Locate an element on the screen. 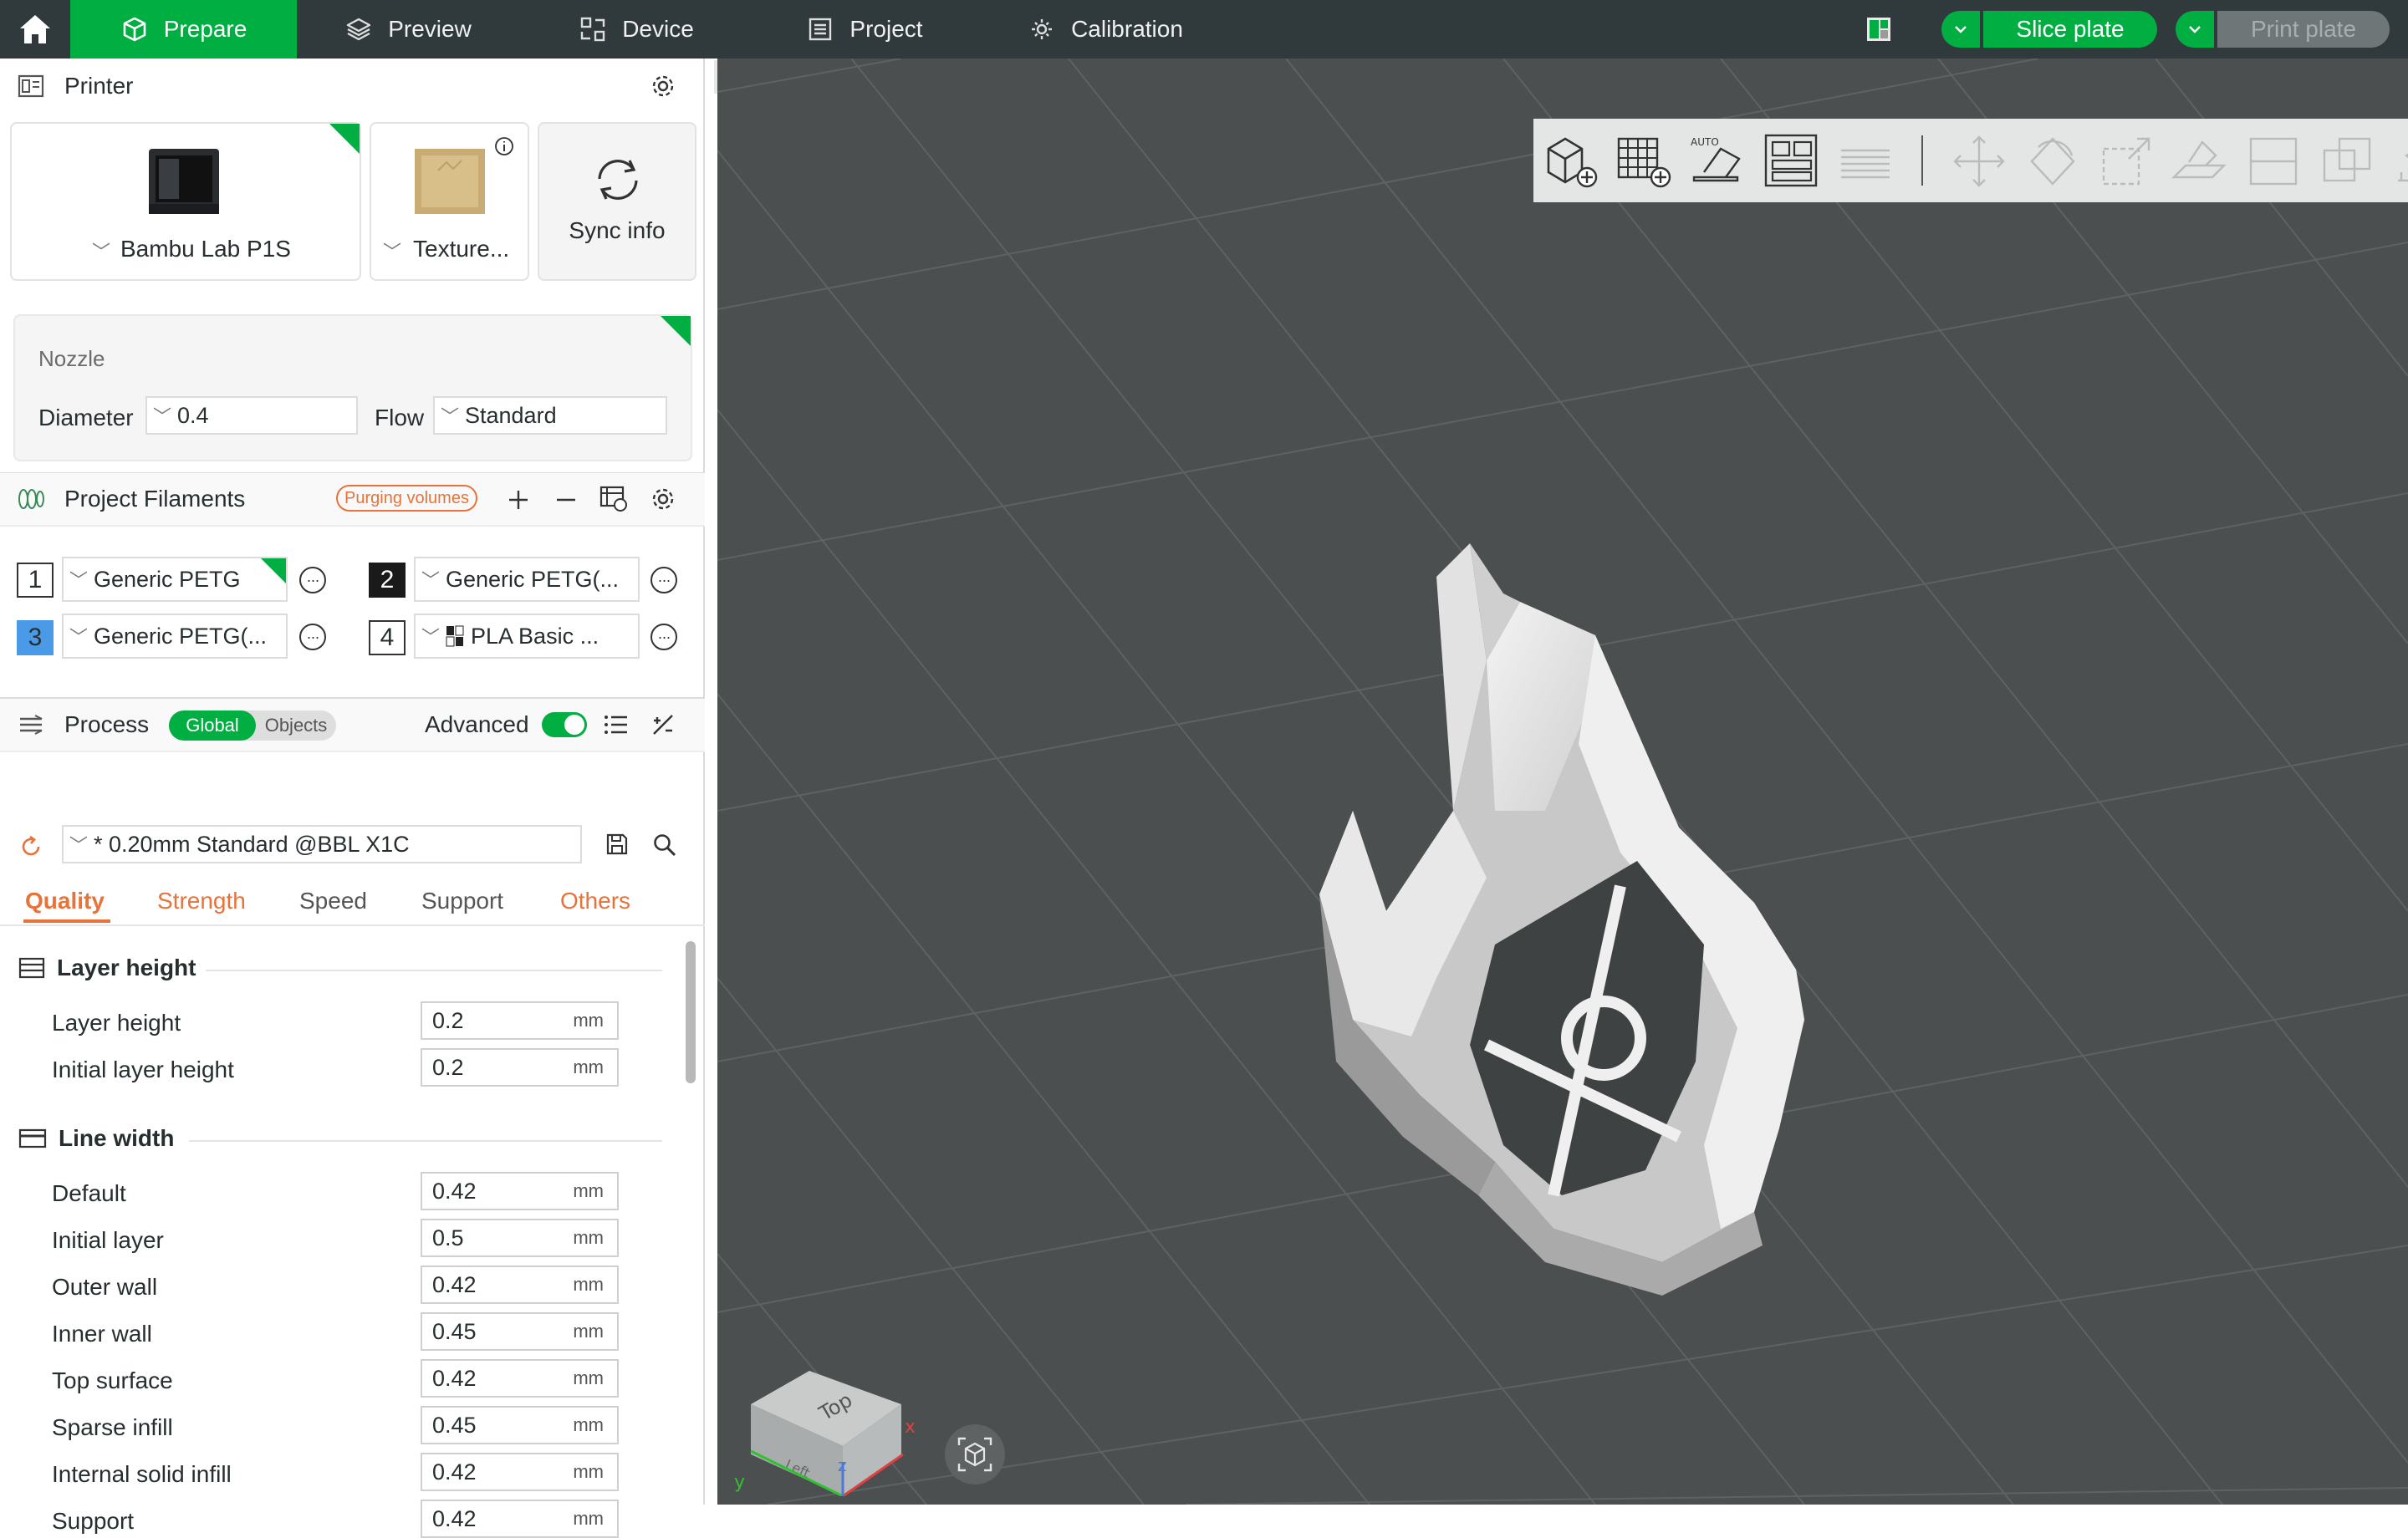 The width and height of the screenshot is (2408, 1538). global-objects-toggle: Global Objects is located at coordinates (252, 725).